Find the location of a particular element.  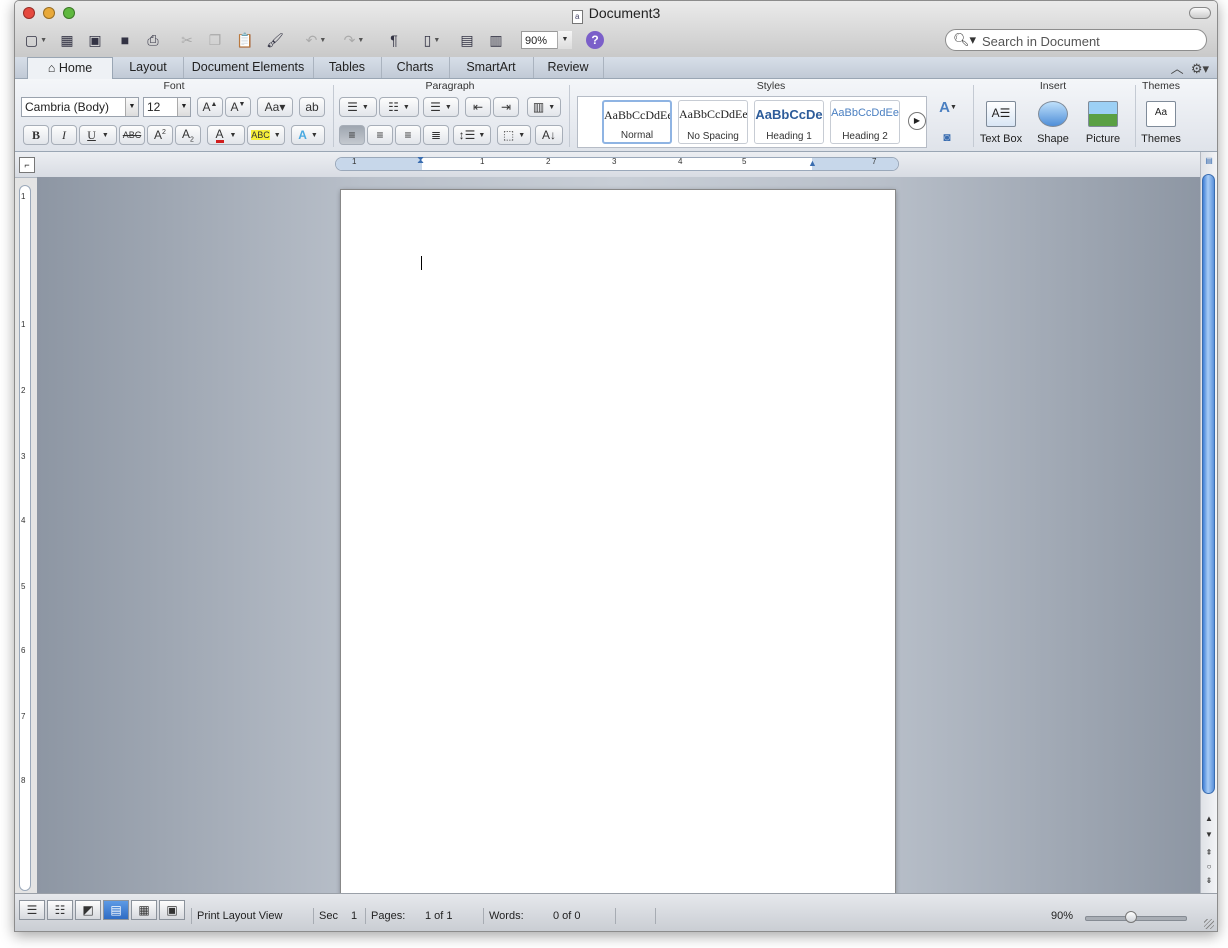

outline-view-icon: ☷ is located at coordinates (60, 910).